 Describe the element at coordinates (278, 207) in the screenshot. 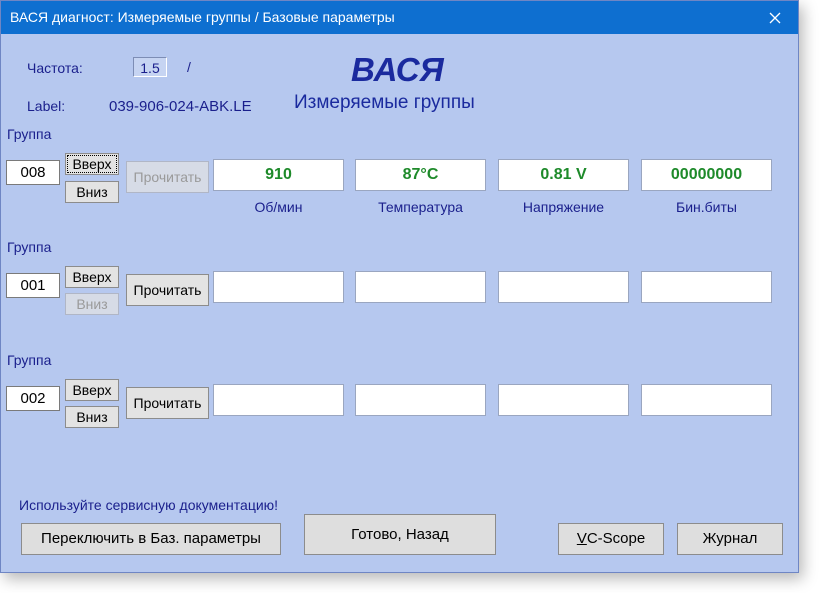

I see `unit-label-rpm: Об/мин` at that location.